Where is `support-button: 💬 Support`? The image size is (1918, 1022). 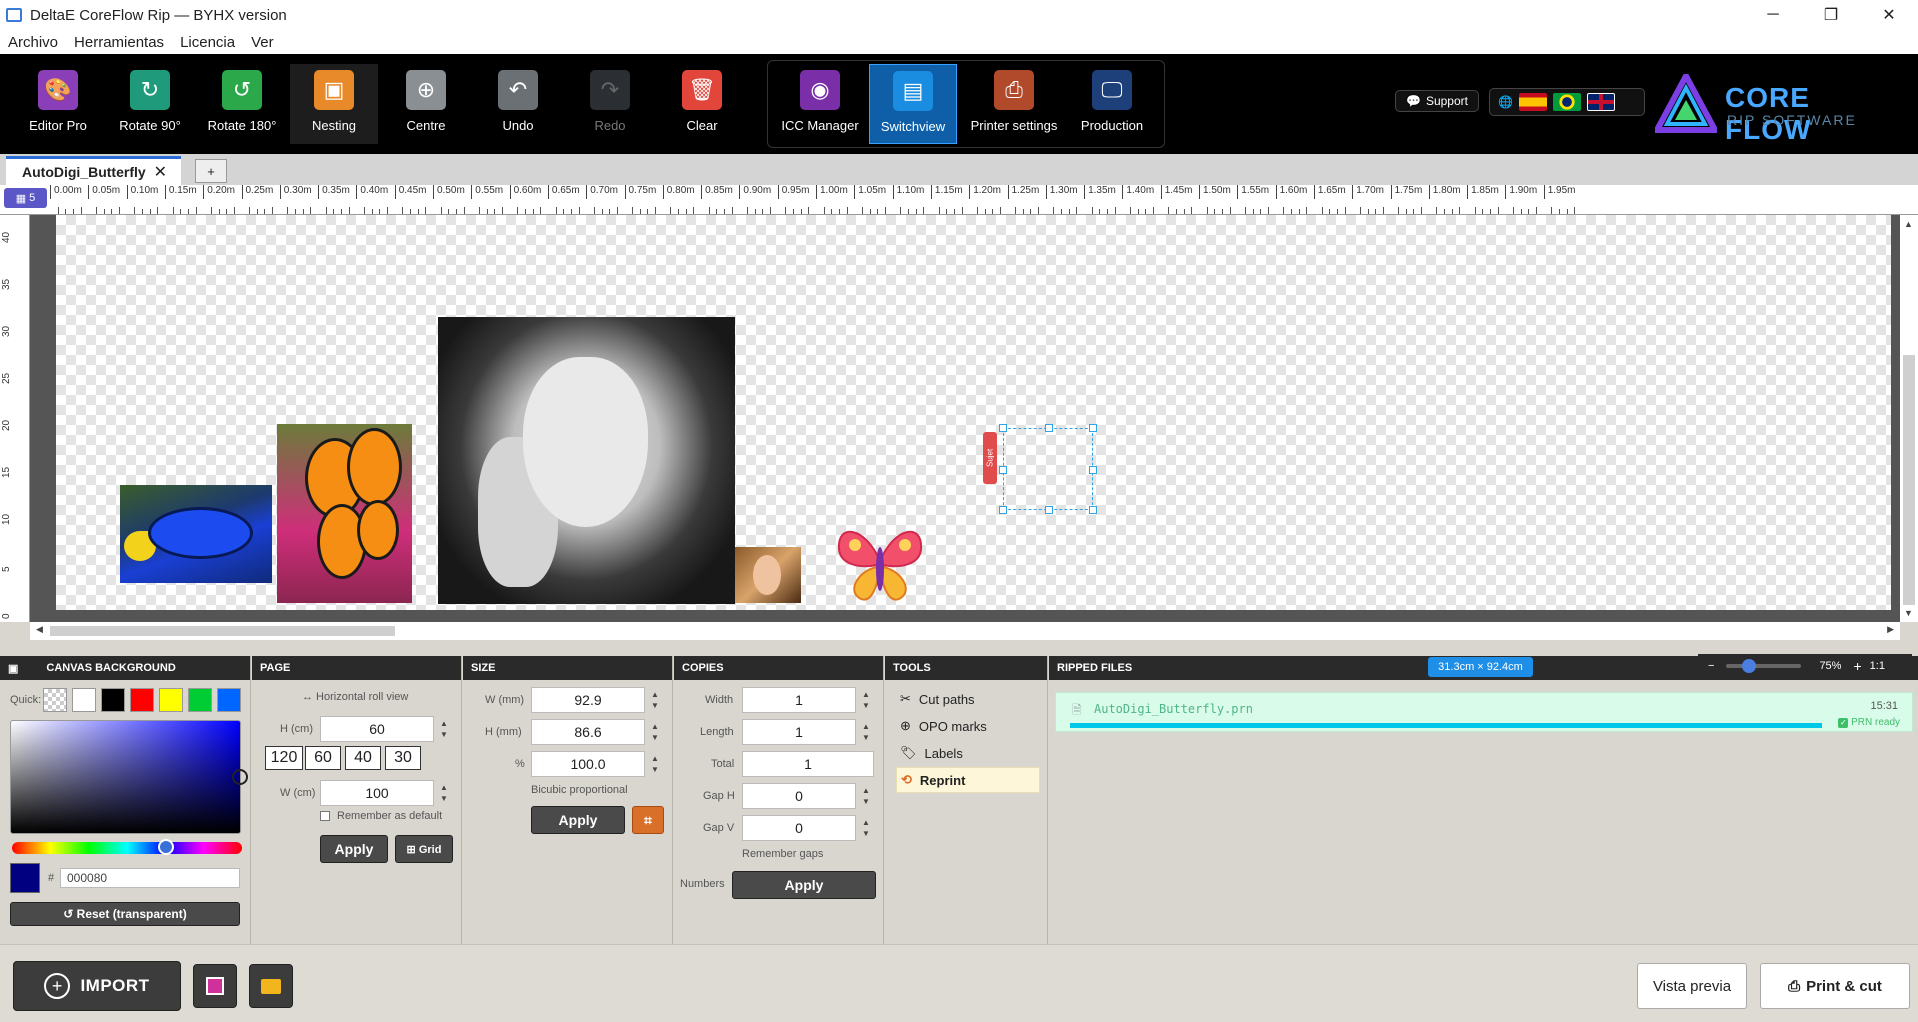 support-button: 💬 Support is located at coordinates (1437, 101).